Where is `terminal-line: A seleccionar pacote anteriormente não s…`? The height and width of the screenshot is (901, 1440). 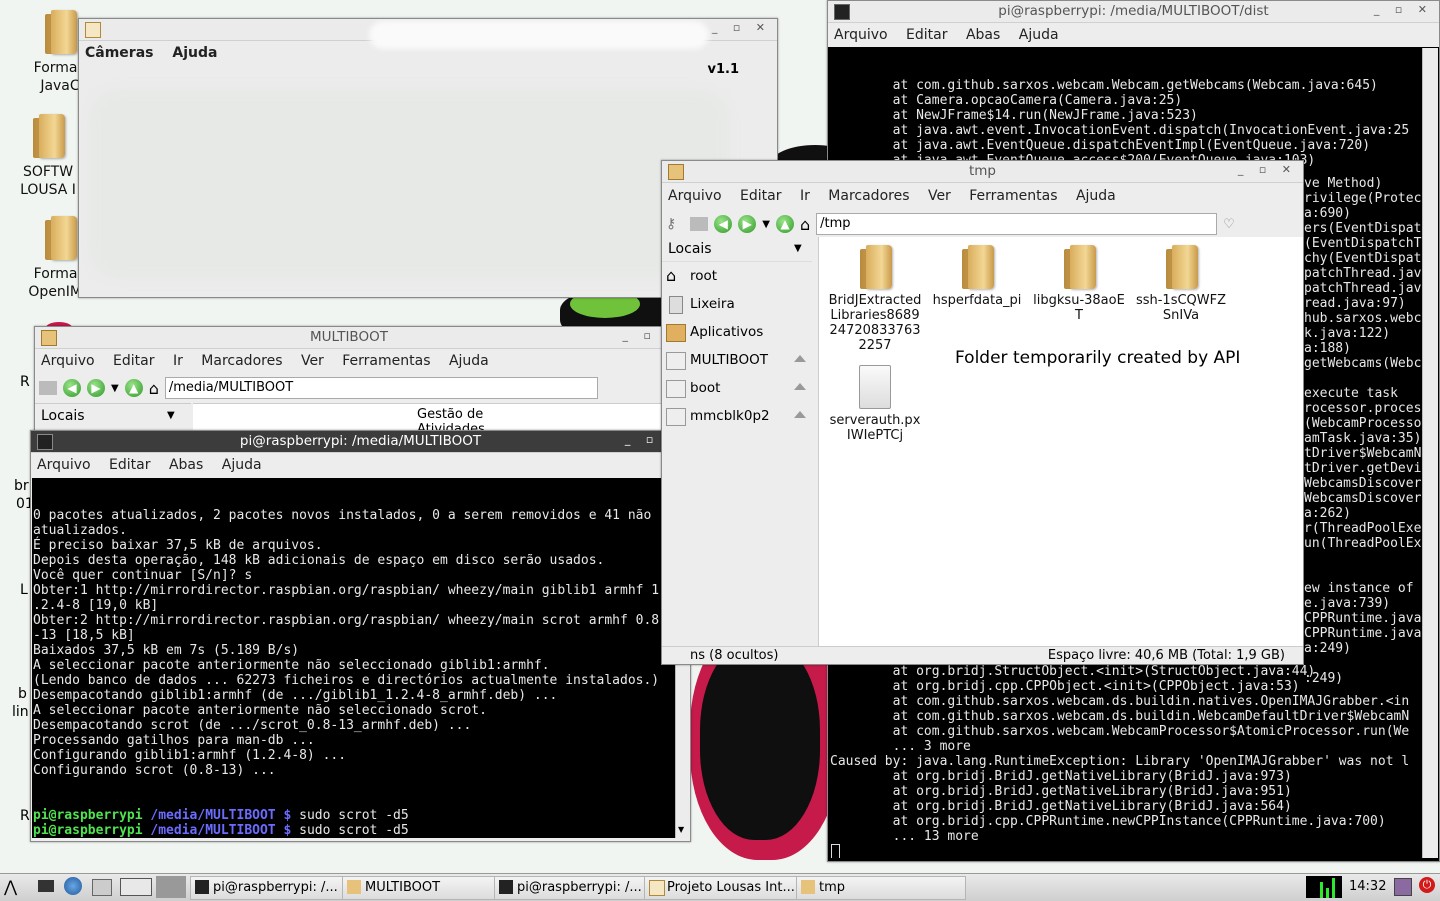
terminal-line: A seleccionar pacote anteriormente não s… is located at coordinates (291, 665).